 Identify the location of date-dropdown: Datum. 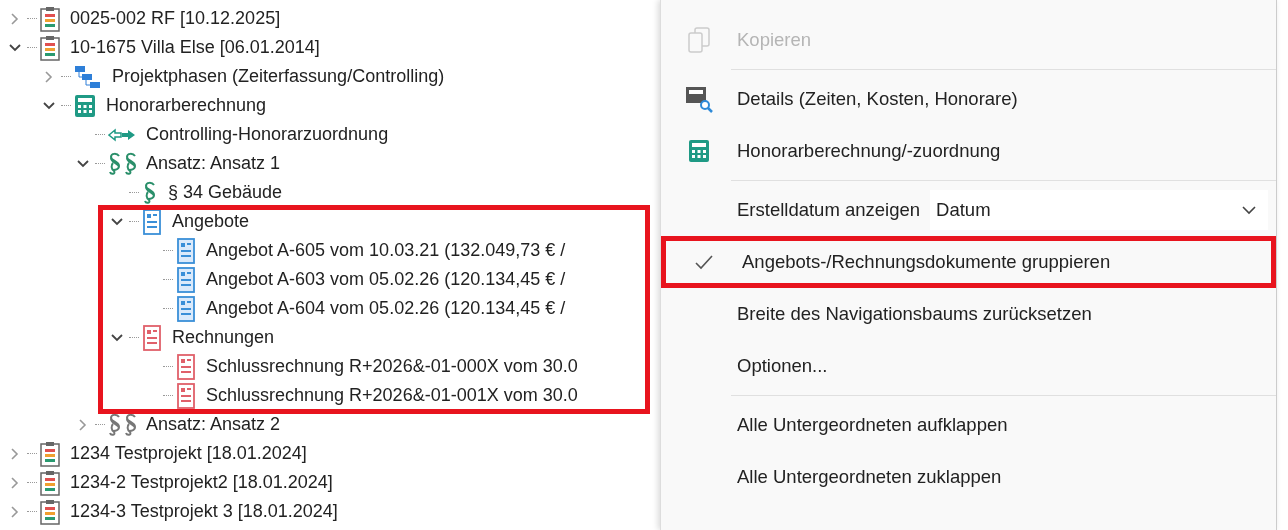
(1099, 210).